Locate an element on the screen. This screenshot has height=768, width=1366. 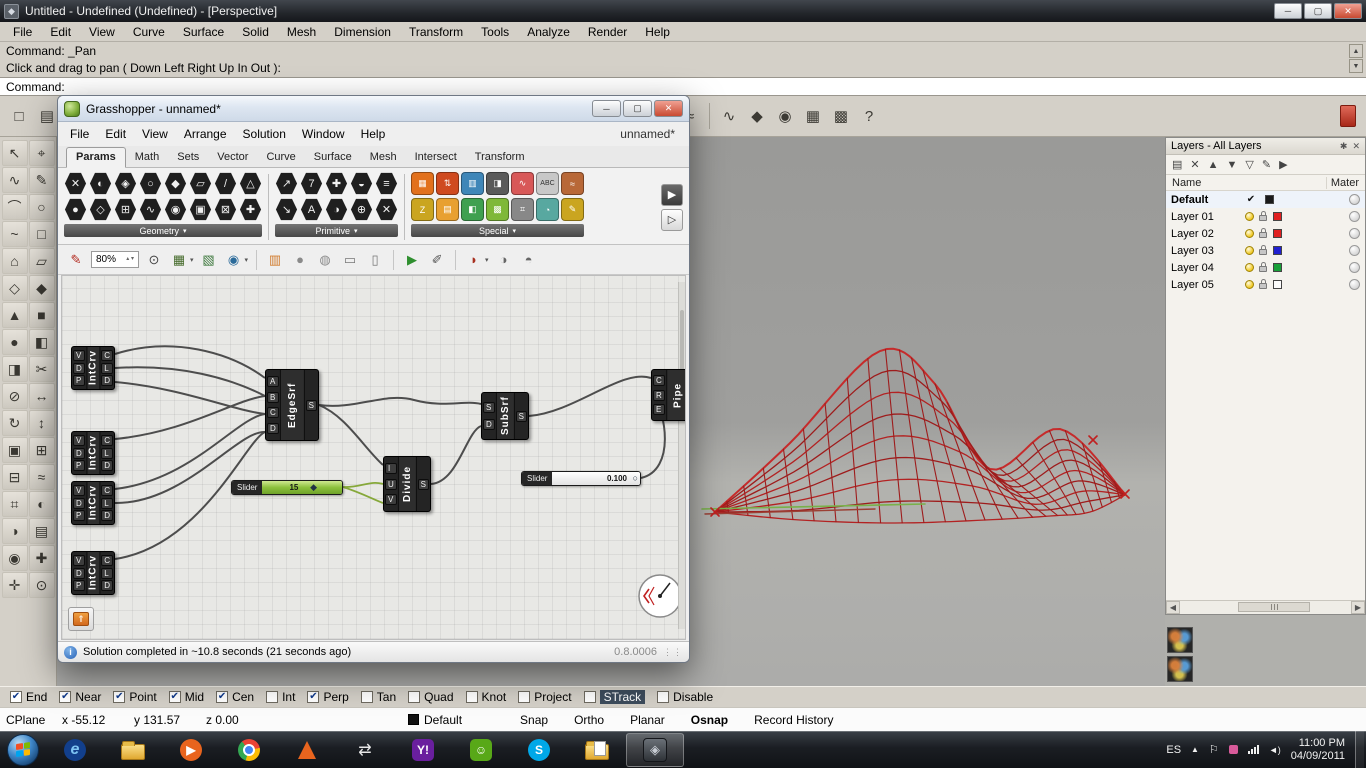
layer-row: Layer 02 is located at coordinates (1265, 233).